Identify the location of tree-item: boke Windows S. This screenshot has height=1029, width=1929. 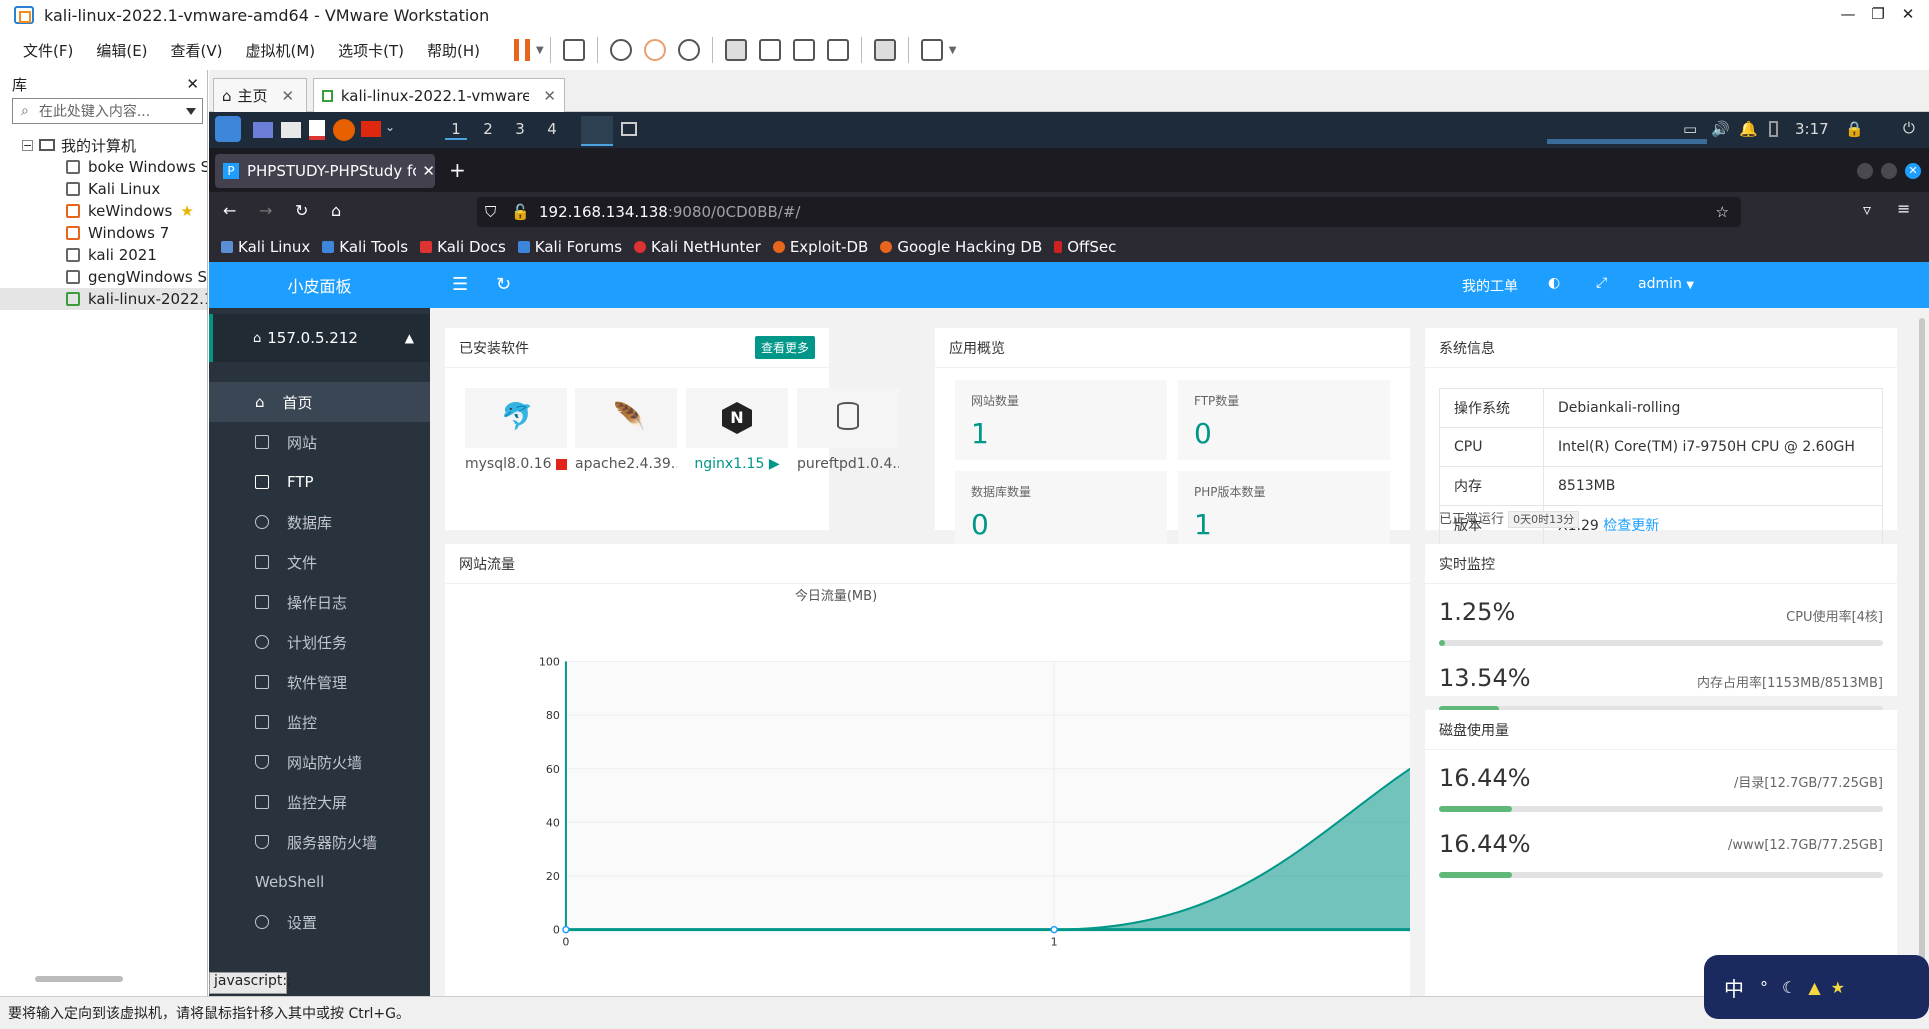
(103, 167).